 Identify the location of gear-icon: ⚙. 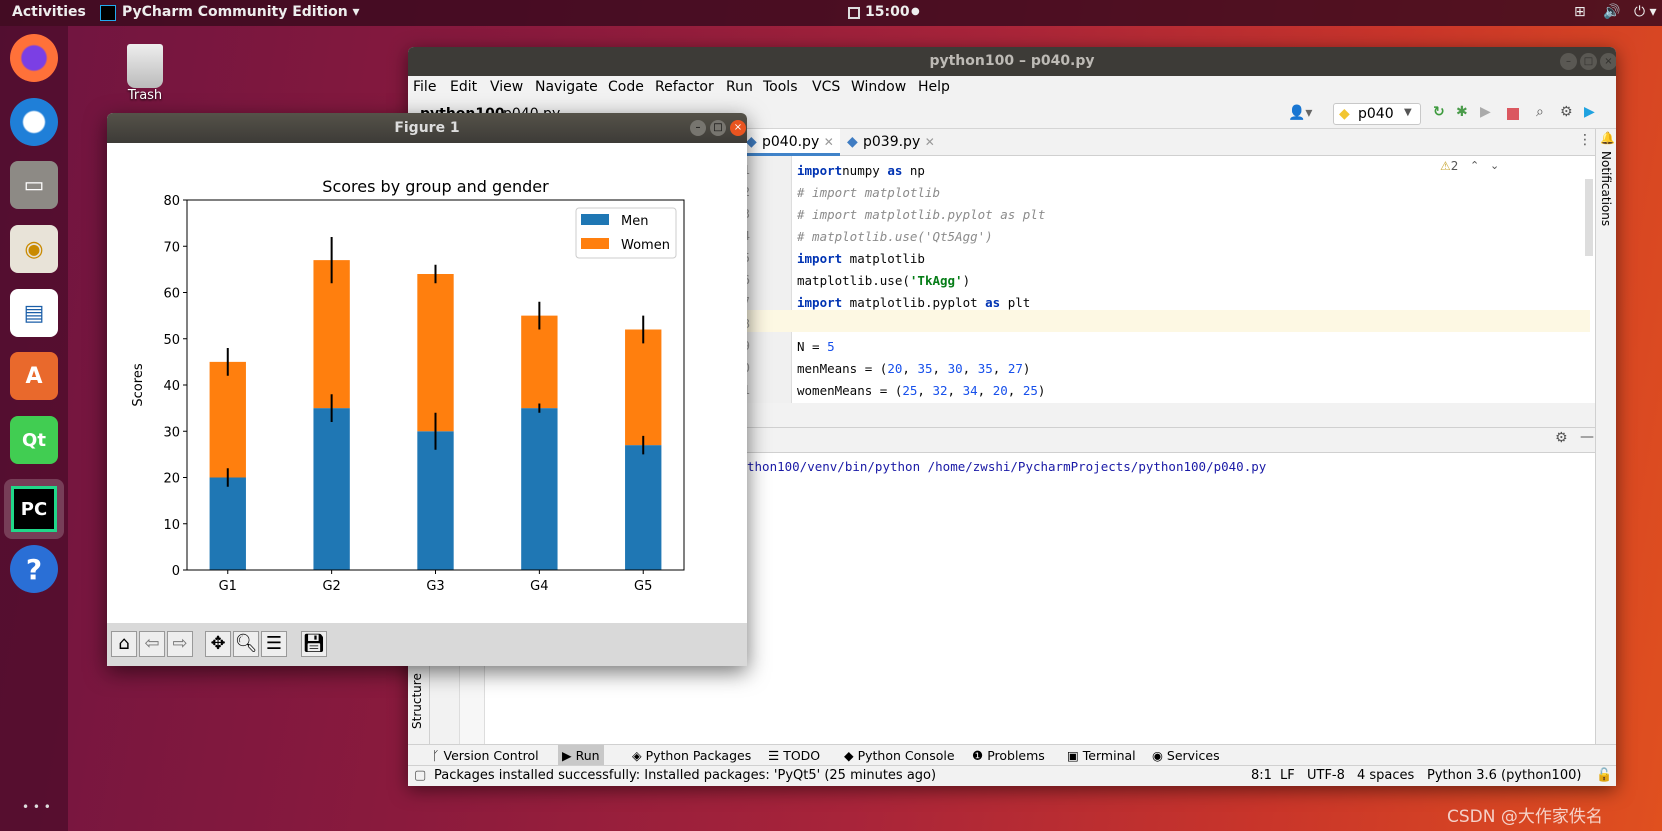
(1566, 112).